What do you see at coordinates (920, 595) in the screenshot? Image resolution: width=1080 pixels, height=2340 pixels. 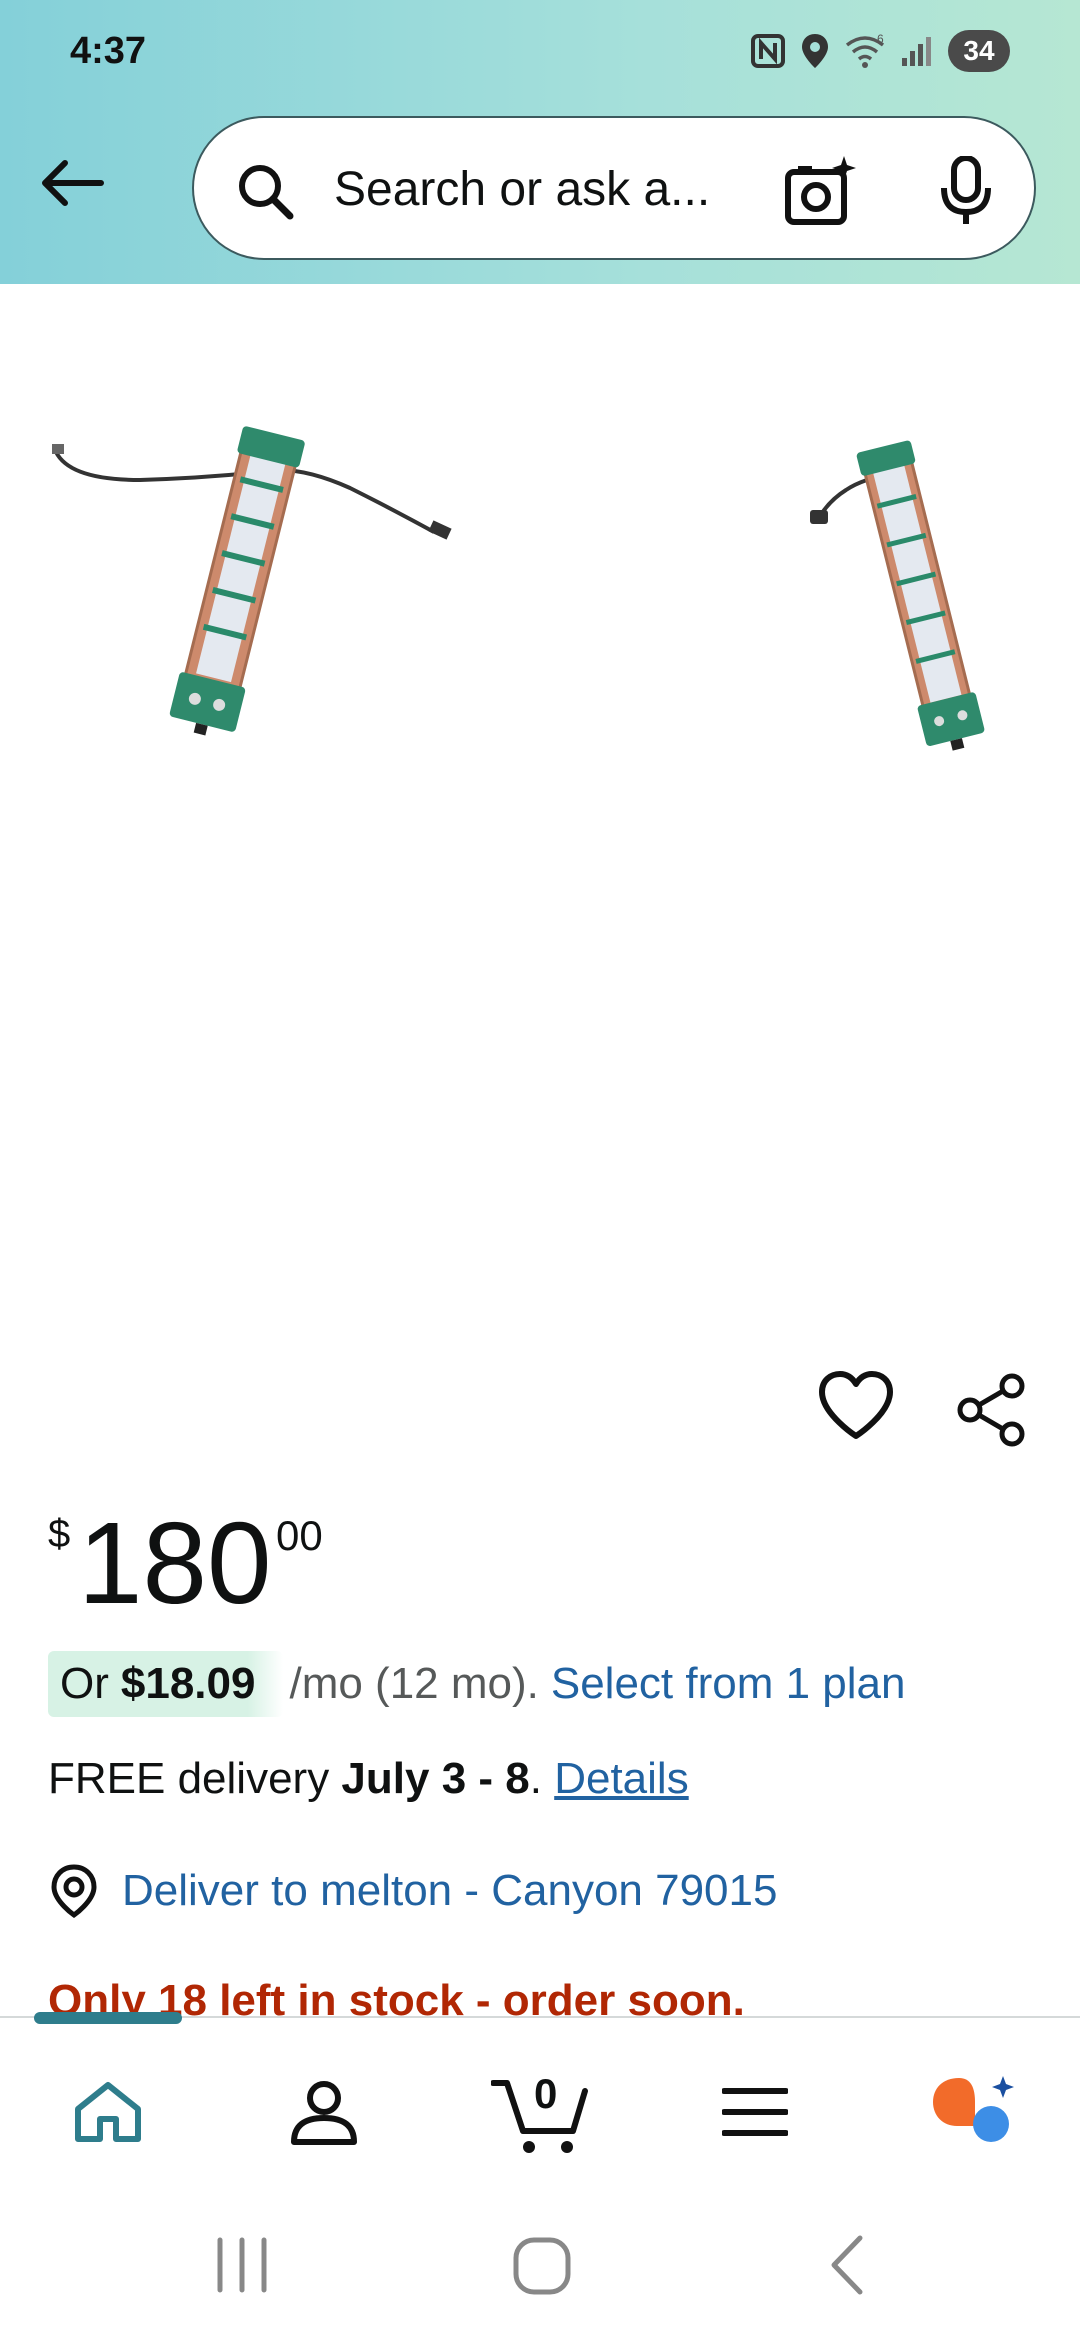 I see `product-image-secondary` at bounding box center [920, 595].